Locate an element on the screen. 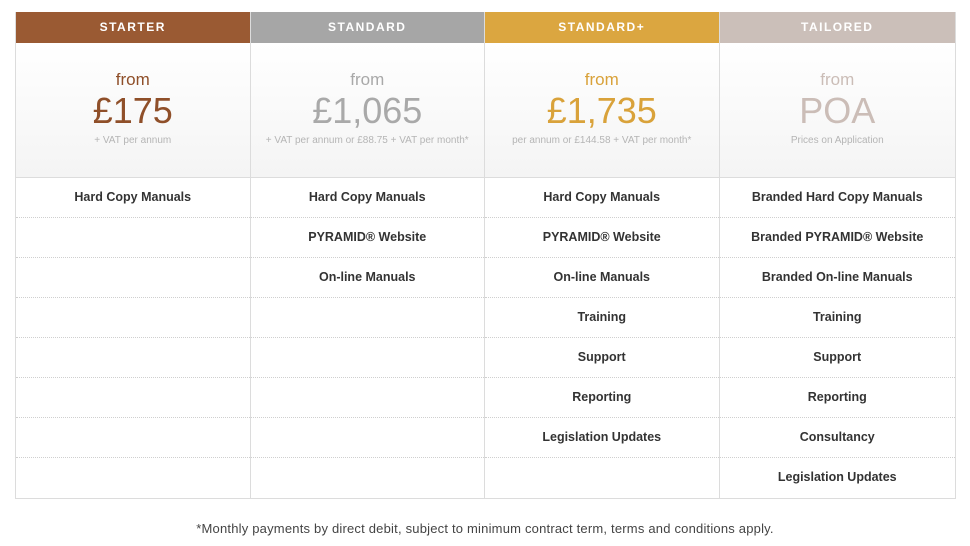 This screenshot has height=546, width=970. price-note: + VAT per annum is located at coordinates (133, 140).